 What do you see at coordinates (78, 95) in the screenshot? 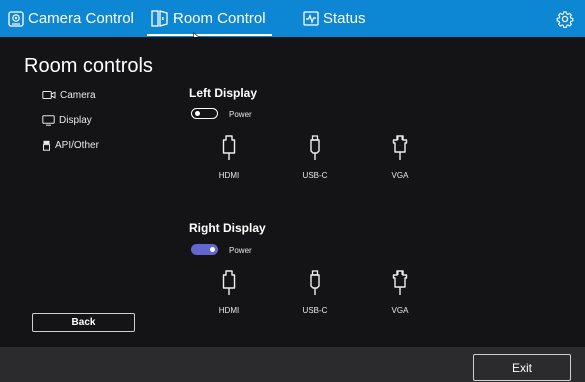
I see `sidebar-item-label: Camera` at bounding box center [78, 95].